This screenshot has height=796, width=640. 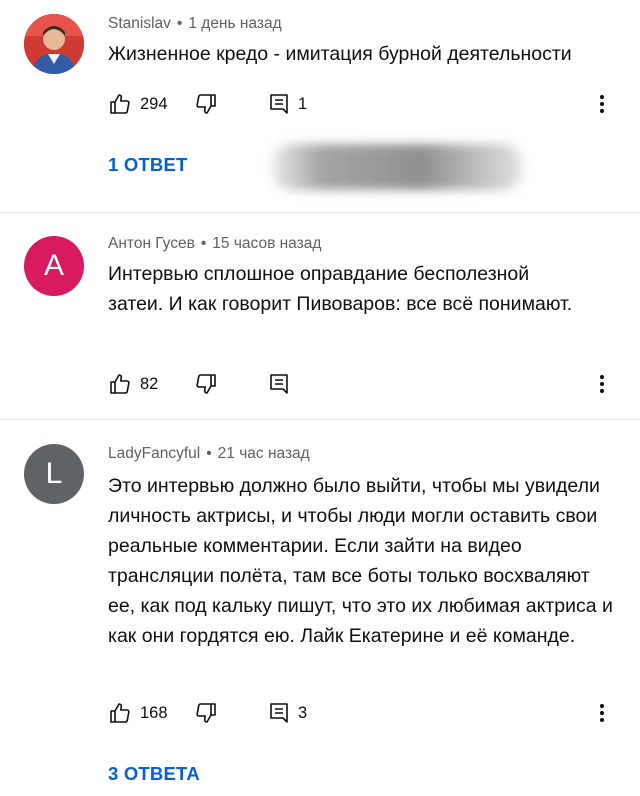 I want to click on reply-button: 1, so click(x=287, y=104).